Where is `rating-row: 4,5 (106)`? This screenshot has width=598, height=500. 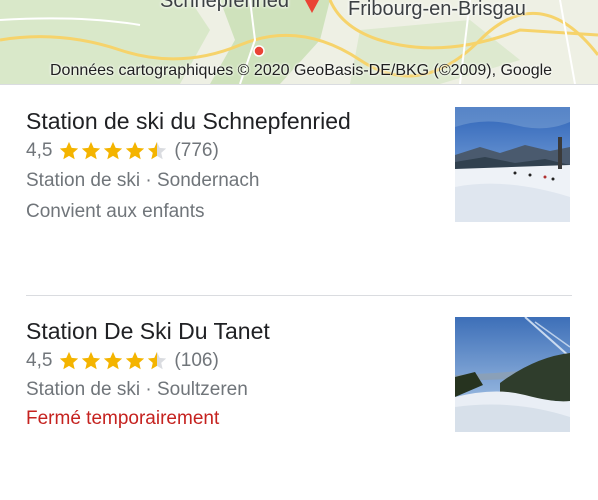 rating-row: 4,5 (106) is located at coordinates (122, 361).